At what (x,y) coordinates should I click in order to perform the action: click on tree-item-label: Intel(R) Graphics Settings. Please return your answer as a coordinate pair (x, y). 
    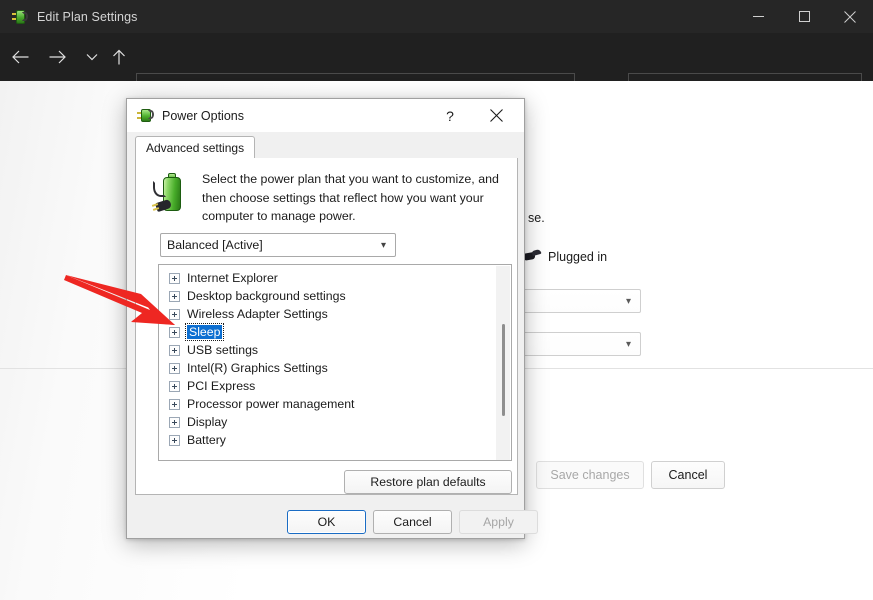
    Looking at the image, I should click on (257, 368).